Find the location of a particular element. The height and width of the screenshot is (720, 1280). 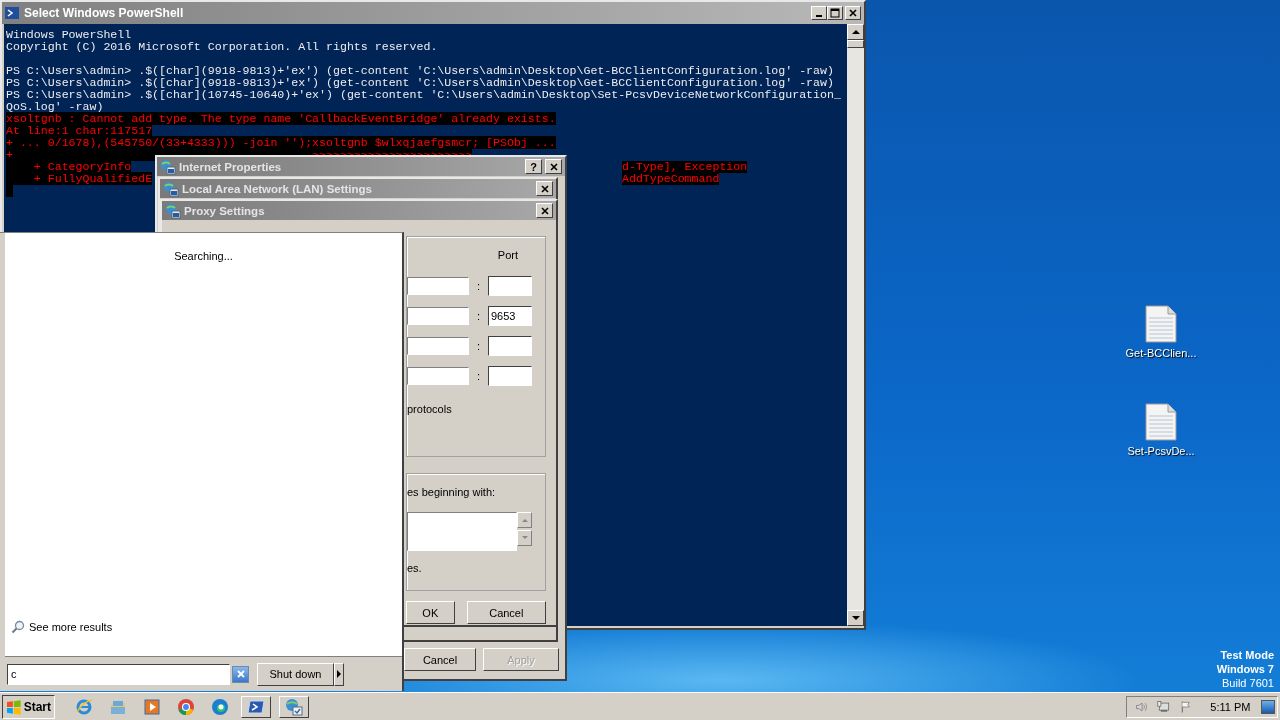

dialog-button: OK is located at coordinates (430, 612).